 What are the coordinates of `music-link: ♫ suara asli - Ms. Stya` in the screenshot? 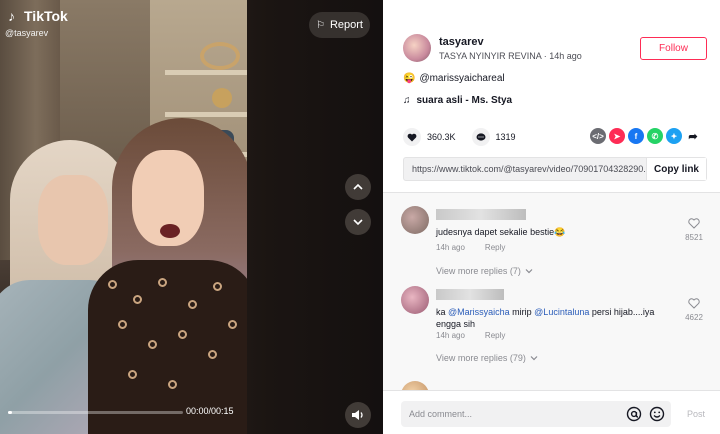 It's located at (457, 100).